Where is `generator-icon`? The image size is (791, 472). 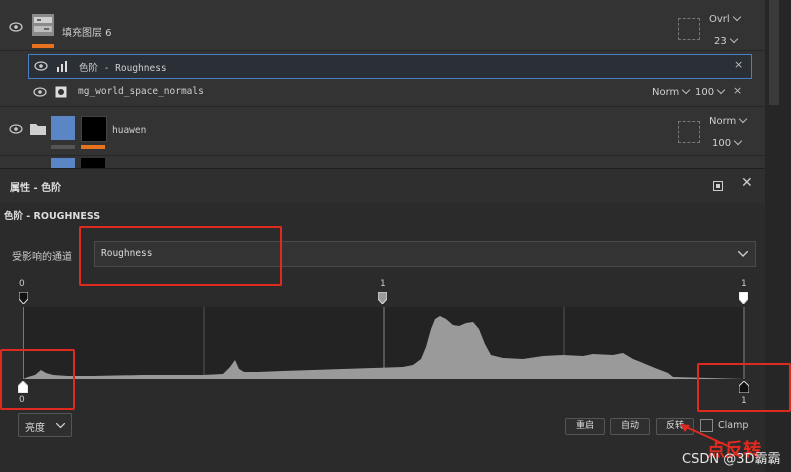
generator-icon is located at coordinates (61, 92).